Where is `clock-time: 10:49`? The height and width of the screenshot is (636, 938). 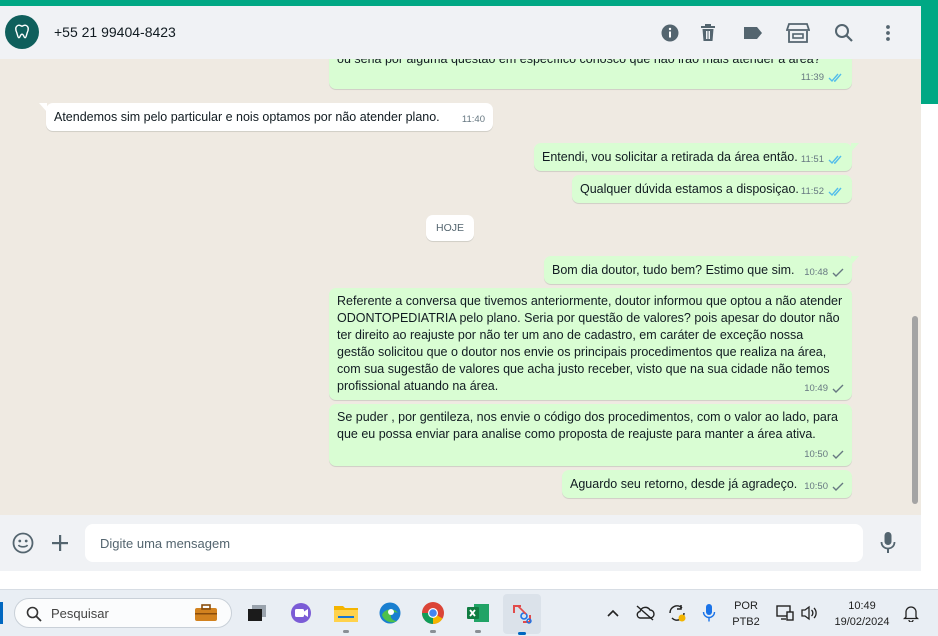
clock-time: 10:49 is located at coordinates (862, 606).